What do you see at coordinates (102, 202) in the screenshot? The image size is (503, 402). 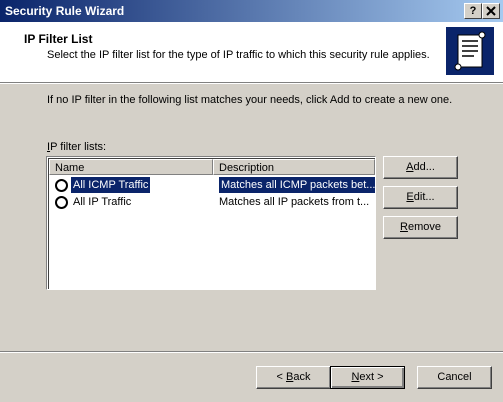 I see `filter-name: All IP Traffic` at bounding box center [102, 202].